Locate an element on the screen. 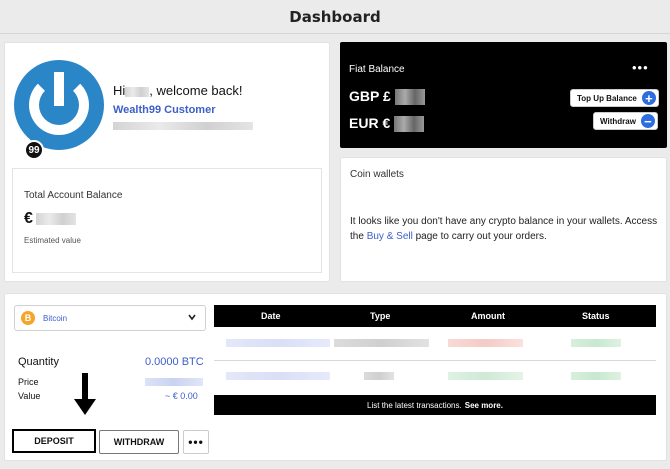 The height and width of the screenshot is (469, 670). top-up-balance-button: Top Up Balance + is located at coordinates (614, 98).